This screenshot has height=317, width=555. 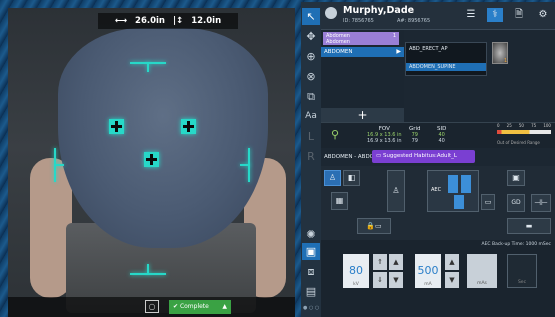 What do you see at coordinates (332, 178) in the screenshot?
I see `patient-position-button: ♙` at bounding box center [332, 178].